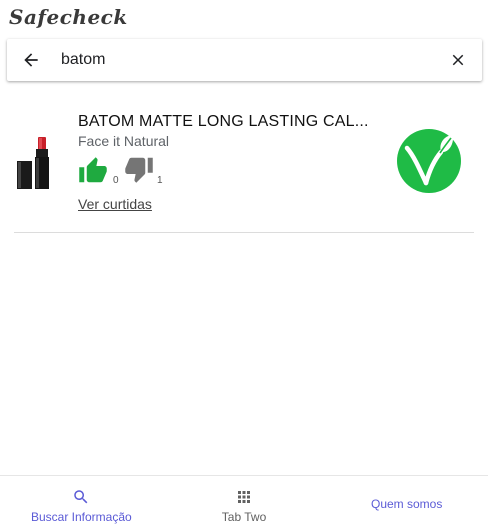 The width and height of the screenshot is (488, 530). I want to click on tab-buscar-informacao: Buscar Informação, so click(81, 503).